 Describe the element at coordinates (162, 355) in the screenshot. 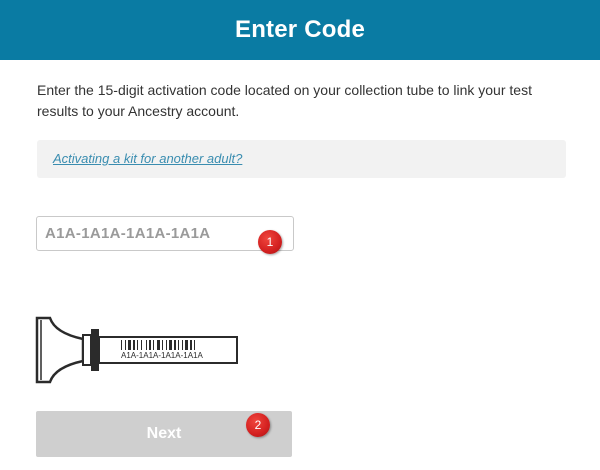

I see `barcode-text: A1A-1A1A-1A1A-1A1A` at that location.